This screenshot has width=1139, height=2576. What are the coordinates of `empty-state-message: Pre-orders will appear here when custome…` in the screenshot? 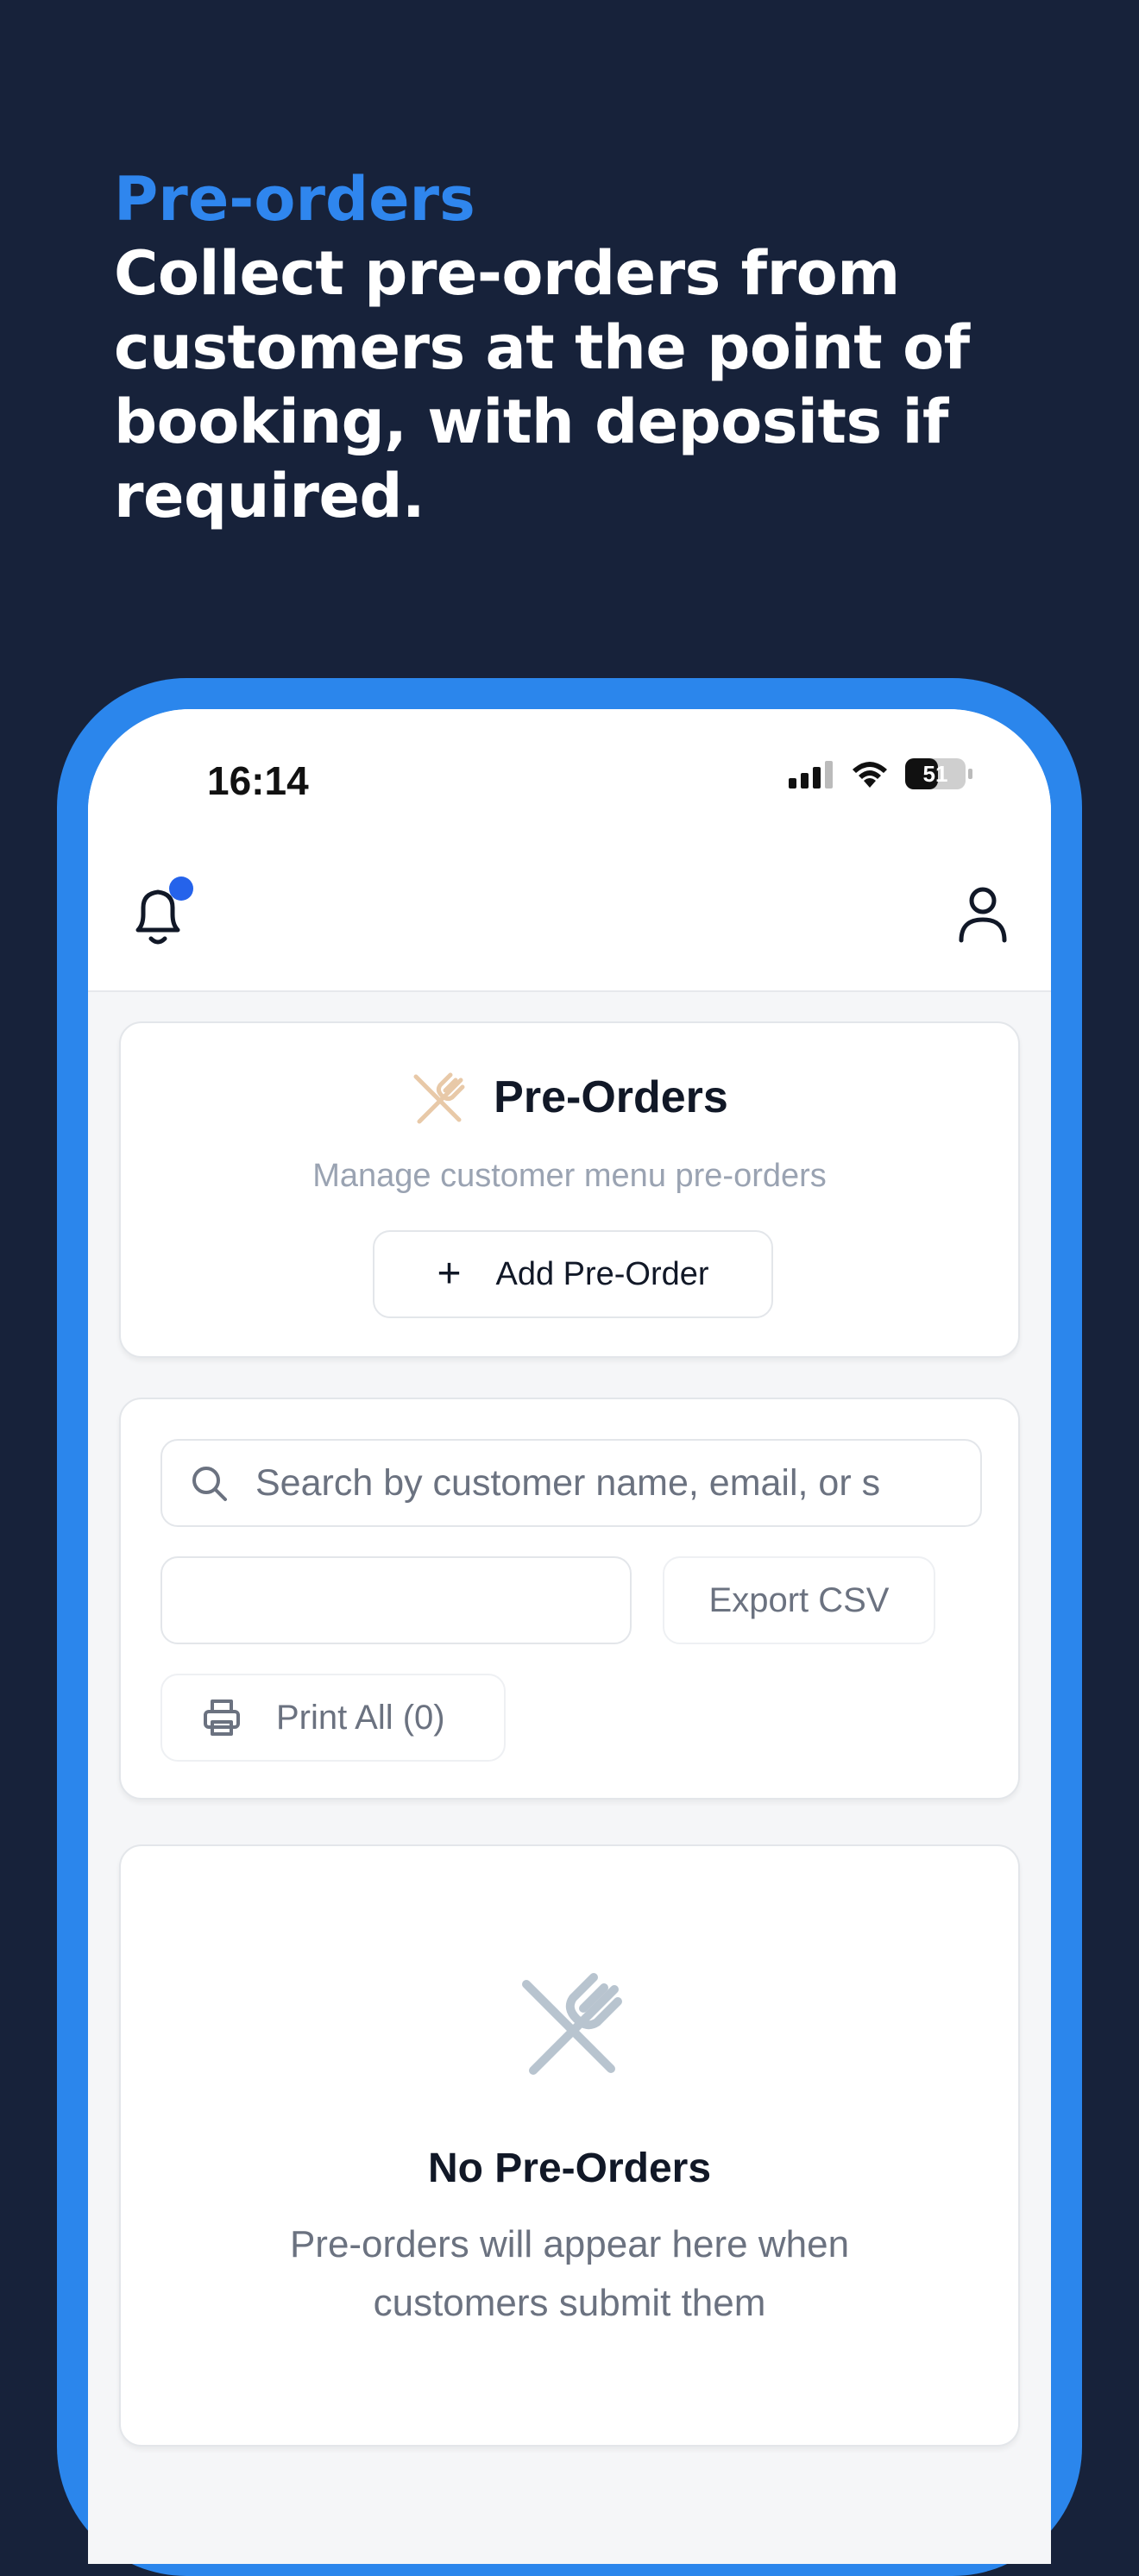 It's located at (569, 2273).